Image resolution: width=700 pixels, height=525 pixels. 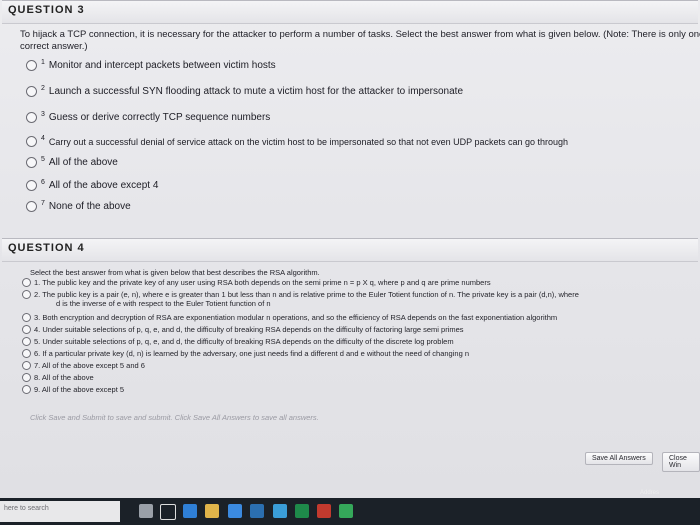 I want to click on question-3-header: QUESTION 3, so click(x=350, y=12).